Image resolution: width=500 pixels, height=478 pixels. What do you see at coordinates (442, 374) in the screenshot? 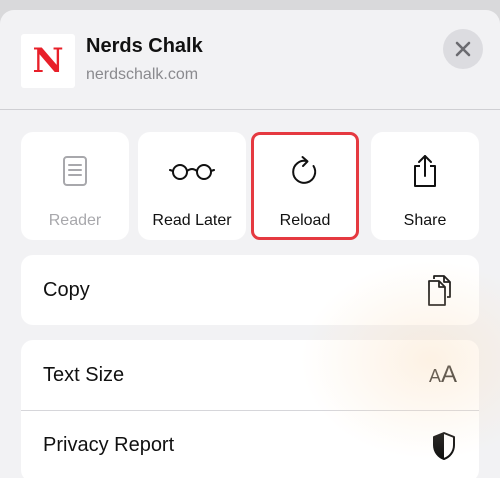
I see `text-size-icon: AA` at bounding box center [442, 374].